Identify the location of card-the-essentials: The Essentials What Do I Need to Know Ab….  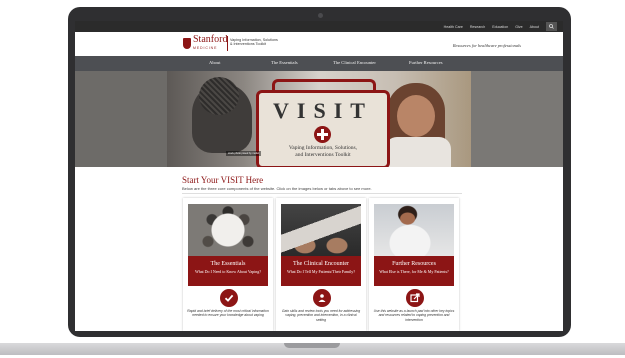
(228, 264).